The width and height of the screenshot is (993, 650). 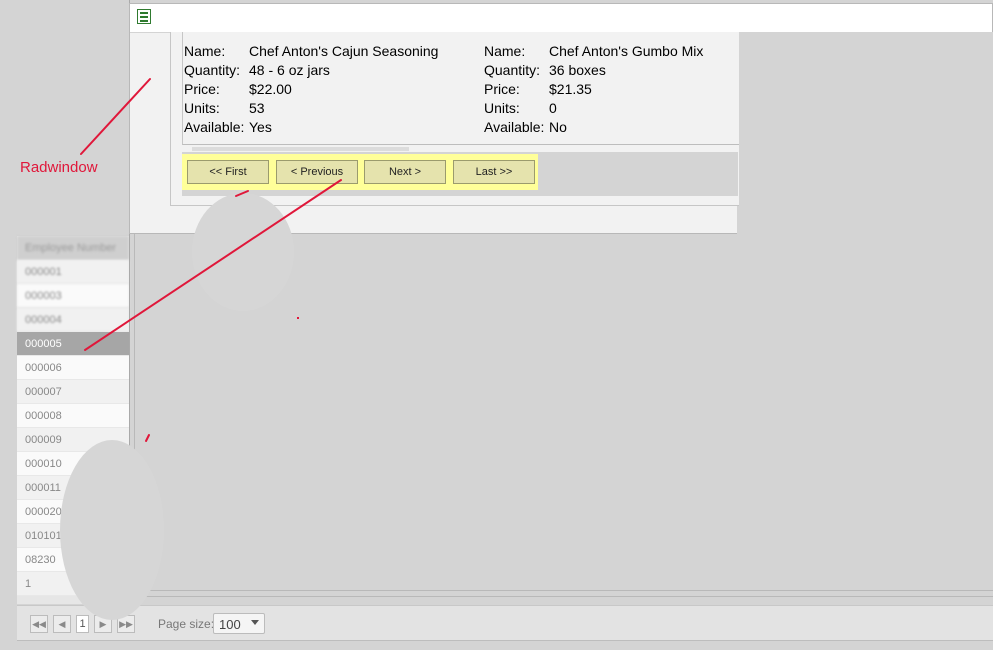 What do you see at coordinates (505, 623) in the screenshot?
I see `grid-pager: ◀◀ ◀ 1 ▶ ▶▶ Page size: 100` at bounding box center [505, 623].